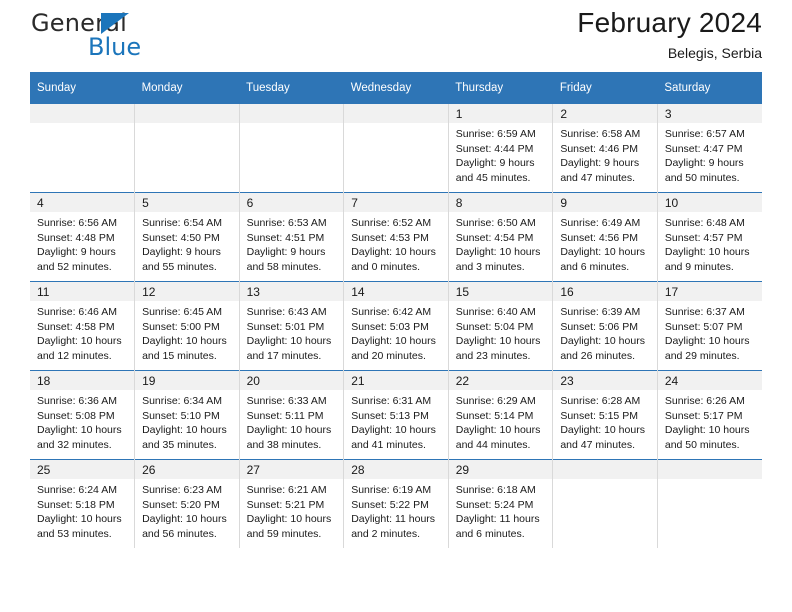 Image resolution: width=792 pixels, height=612 pixels. Describe the element at coordinates (709, 380) in the screenshot. I see `day-number: 24` at that location.